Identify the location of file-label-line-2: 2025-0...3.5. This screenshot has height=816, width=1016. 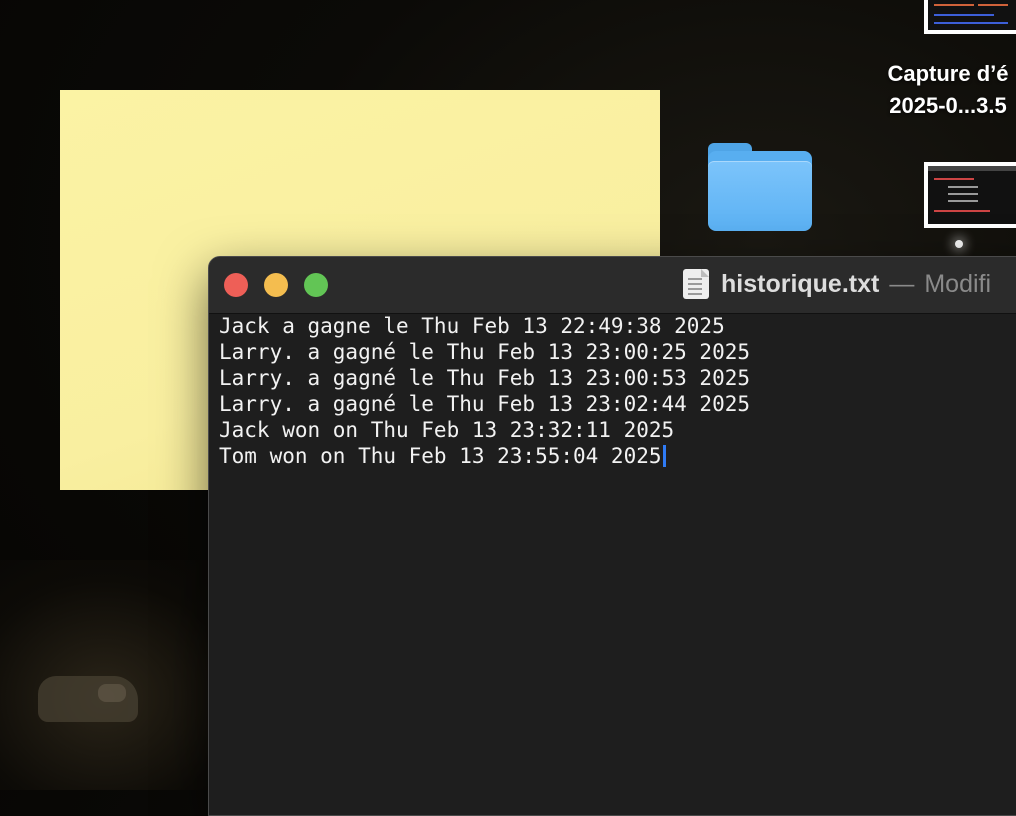
(948, 105).